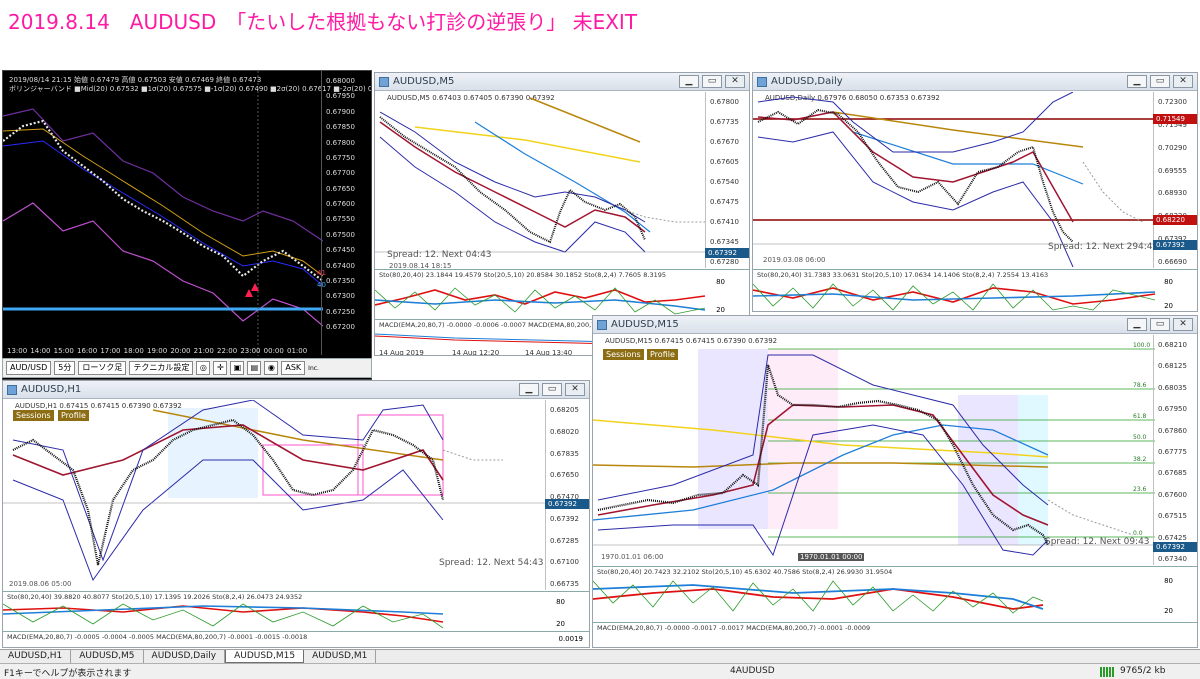 Image resolution: width=1200 pixels, height=679 pixels. Describe the element at coordinates (571, 639) in the screenshot. I see `h1-macd-level: 0.0019` at that location.